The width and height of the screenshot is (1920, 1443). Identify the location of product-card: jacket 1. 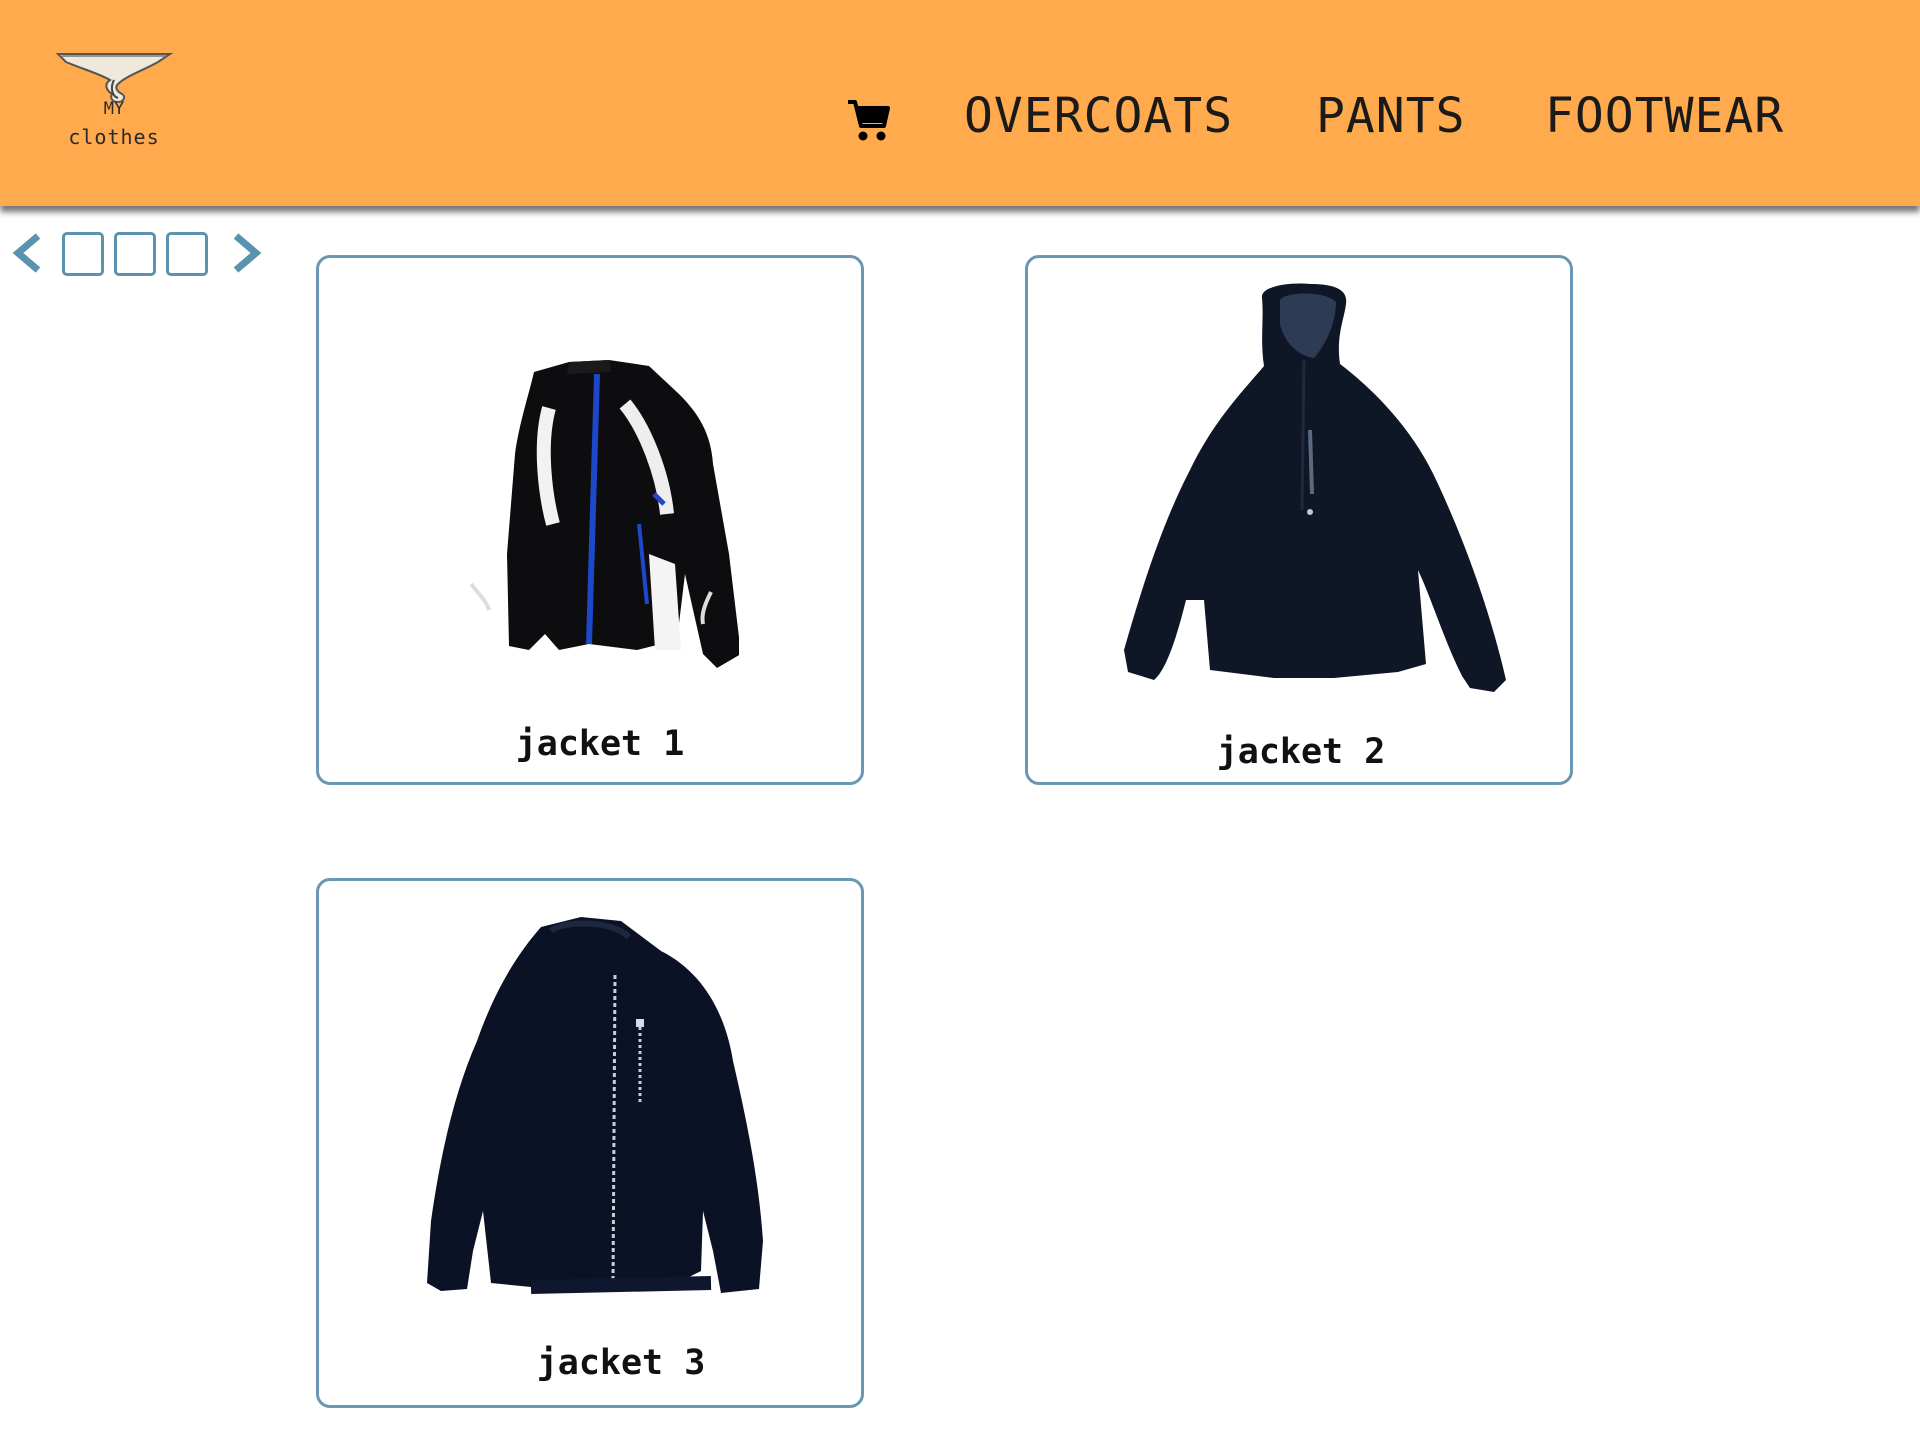
(590, 520).